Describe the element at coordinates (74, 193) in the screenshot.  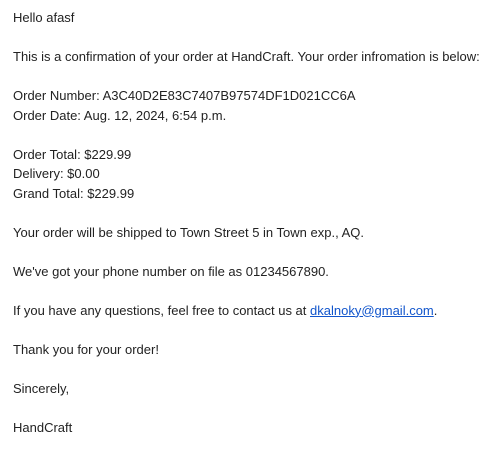
I see `grand-total: Grand Total: $229.99` at that location.